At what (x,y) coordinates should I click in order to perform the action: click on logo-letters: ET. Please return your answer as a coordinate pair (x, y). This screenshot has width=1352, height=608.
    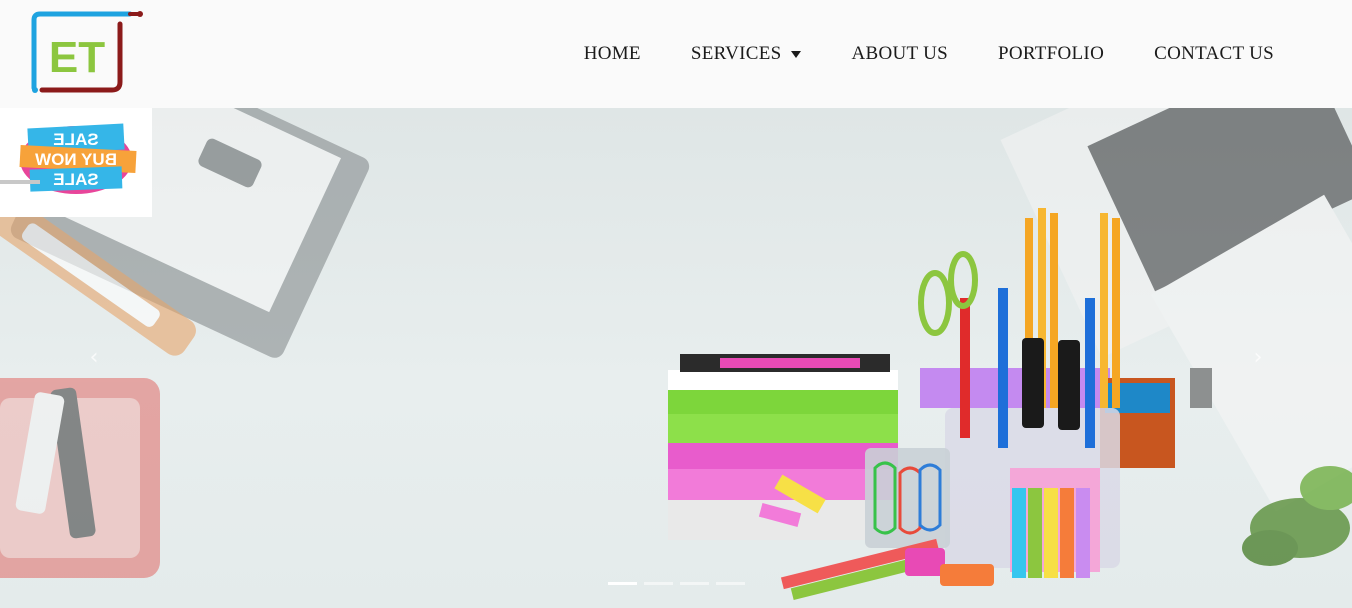
    Looking at the image, I should click on (77, 57).